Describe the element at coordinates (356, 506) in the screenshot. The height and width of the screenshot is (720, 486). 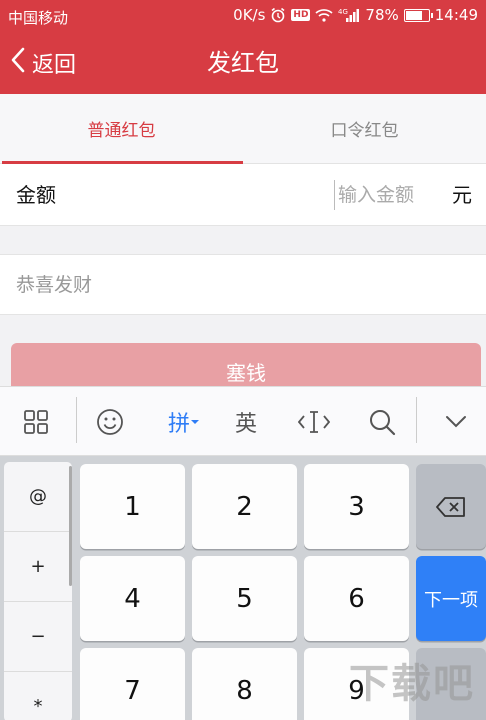
I see `key-3: 3` at that location.